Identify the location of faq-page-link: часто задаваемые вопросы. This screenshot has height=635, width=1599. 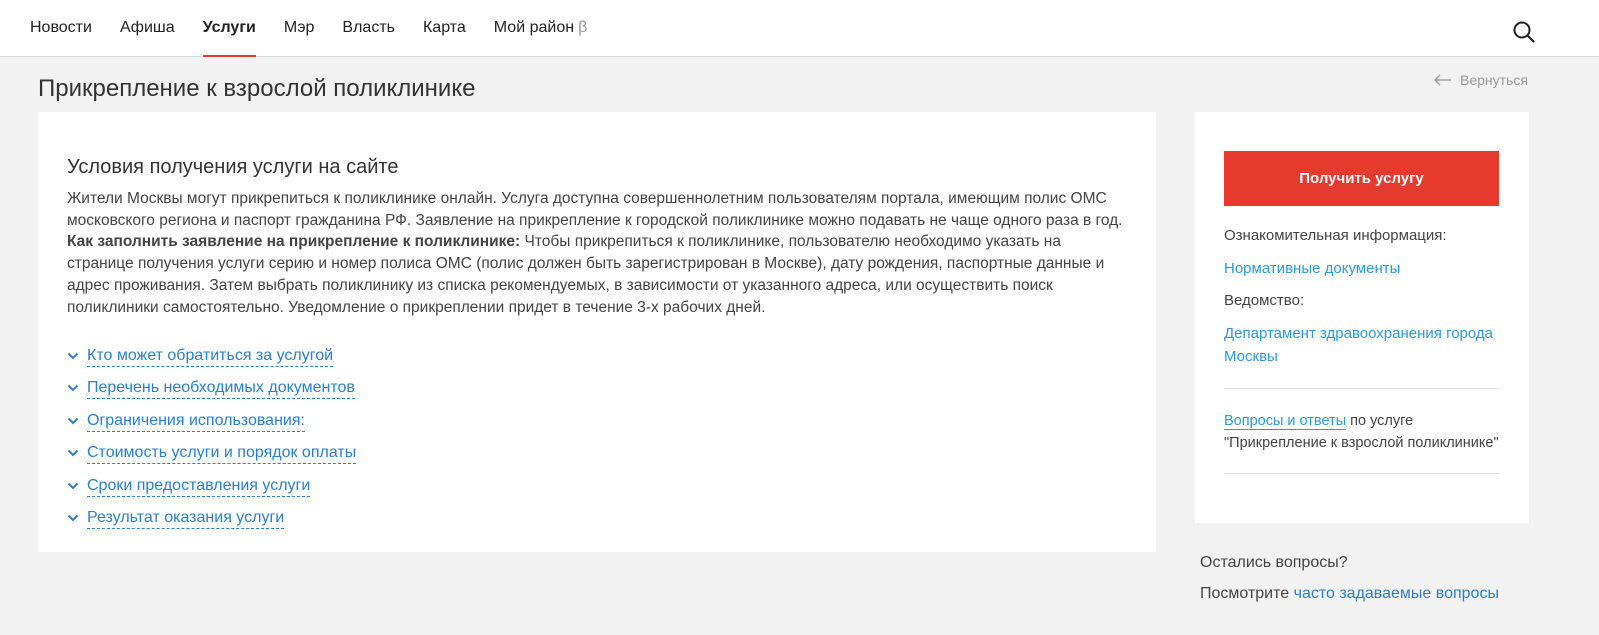
(1396, 593).